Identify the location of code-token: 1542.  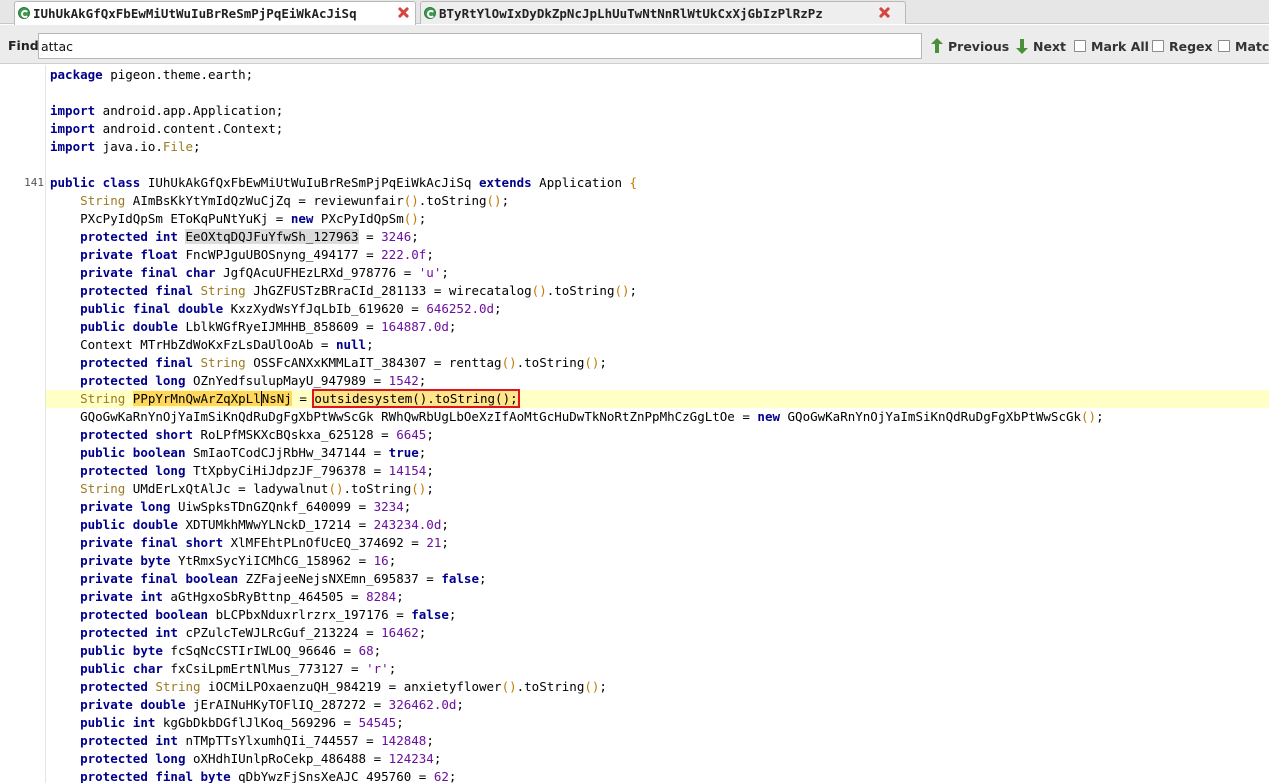
(403, 380).